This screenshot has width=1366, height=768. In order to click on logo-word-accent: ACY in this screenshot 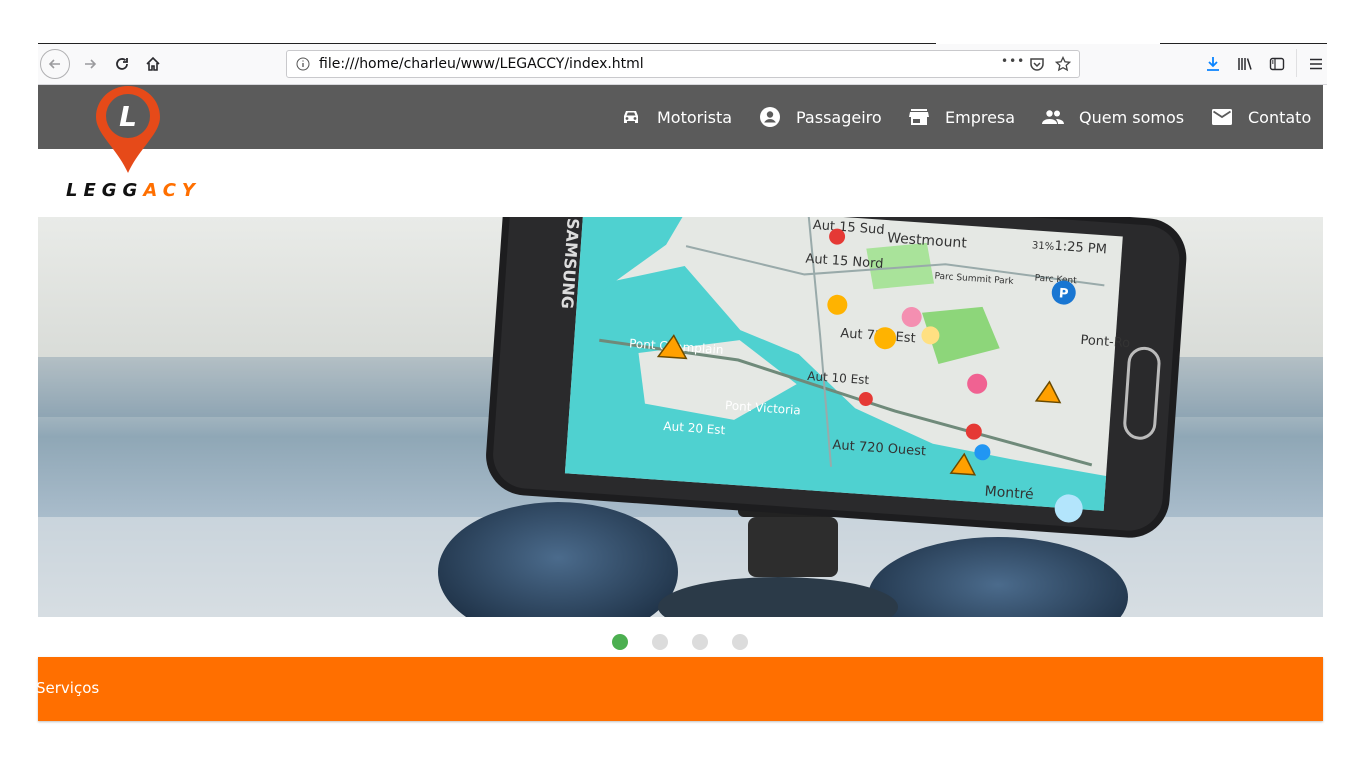, I will do `click(172, 190)`.